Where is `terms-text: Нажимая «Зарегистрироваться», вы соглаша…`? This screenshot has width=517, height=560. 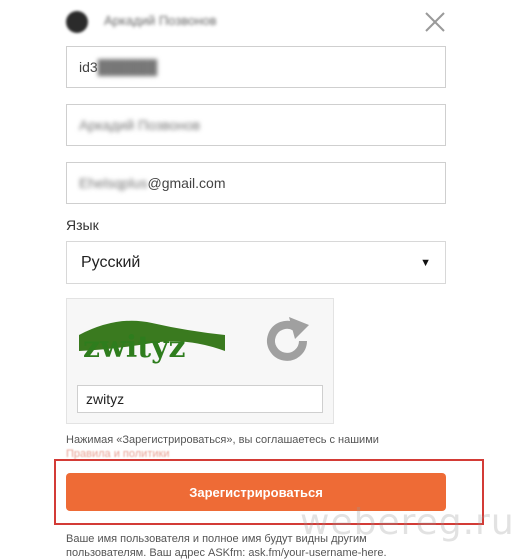
terms-text: Нажимая «Зарегистрироваться», вы соглаша… is located at coordinates (222, 440).